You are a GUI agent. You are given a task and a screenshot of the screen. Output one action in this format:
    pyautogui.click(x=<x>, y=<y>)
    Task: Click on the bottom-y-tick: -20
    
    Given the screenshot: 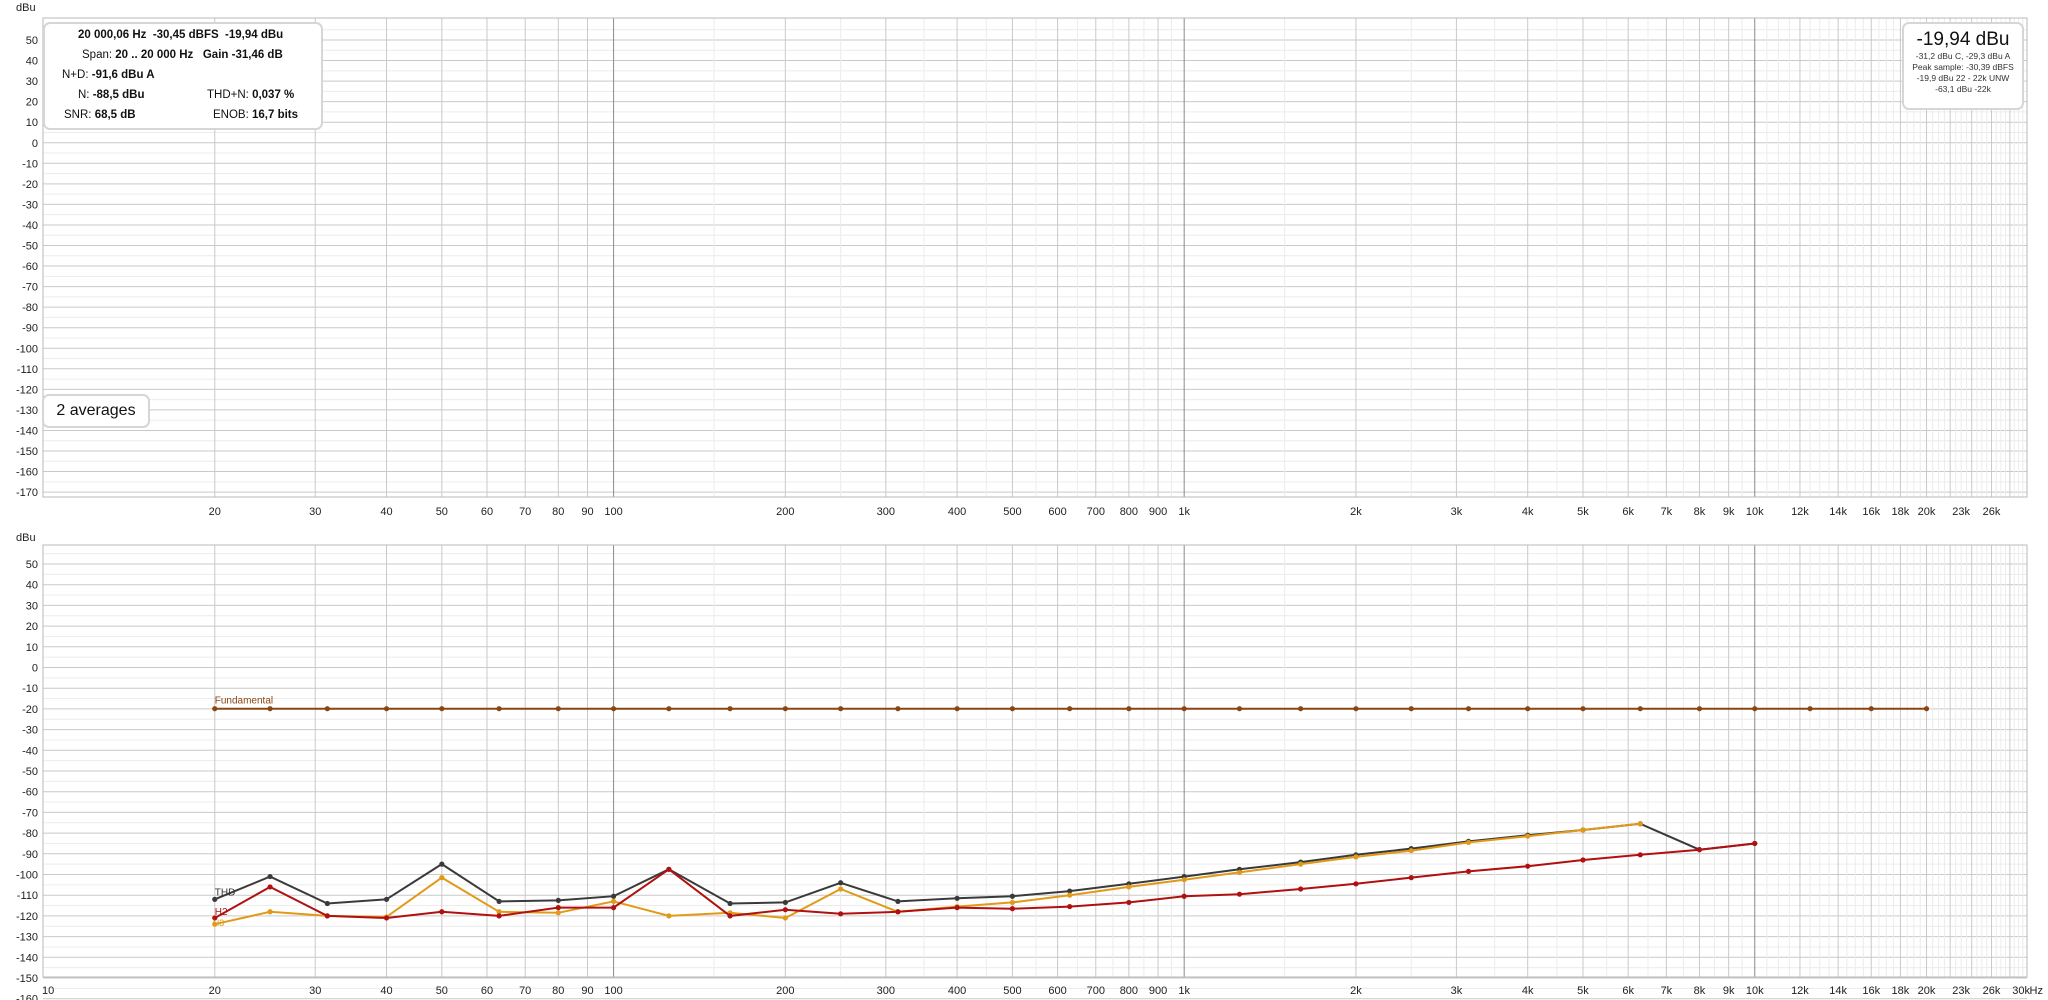 What is the action you would take?
    pyautogui.click(x=30, y=710)
    